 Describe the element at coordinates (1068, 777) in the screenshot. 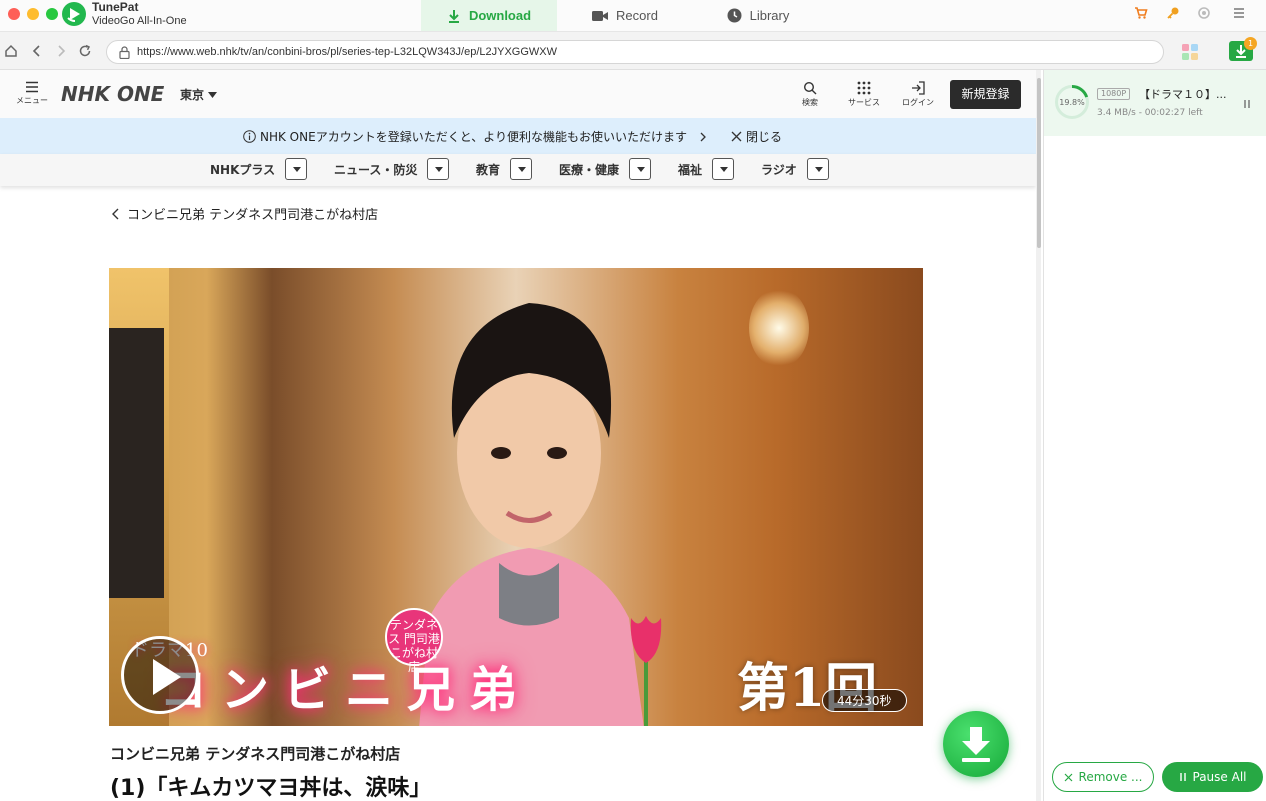

I see `remove-icon` at that location.